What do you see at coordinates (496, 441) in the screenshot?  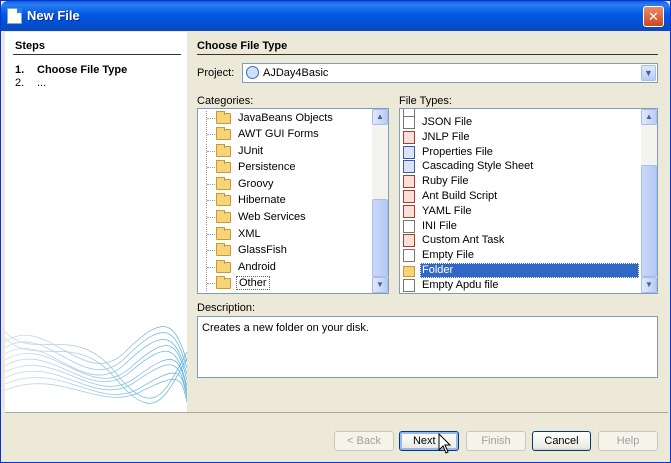 I see `finish-button: Finish` at bounding box center [496, 441].